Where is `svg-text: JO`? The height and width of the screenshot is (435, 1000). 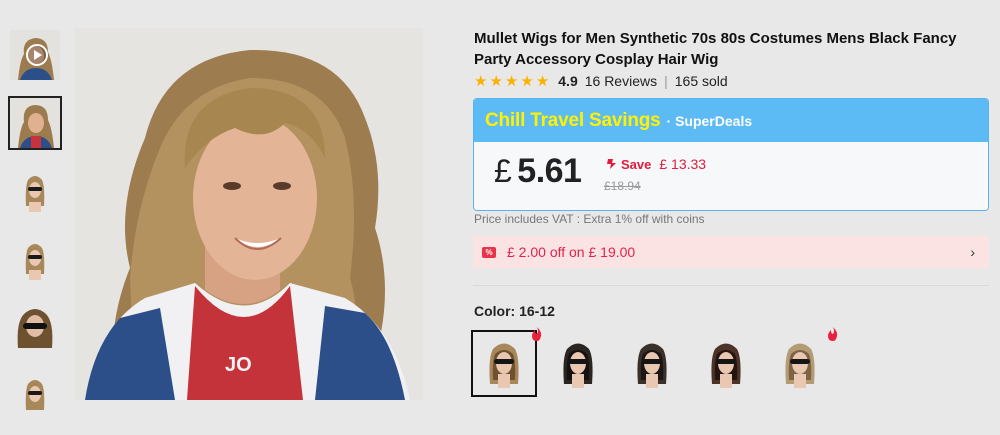 svg-text: JO is located at coordinates (238, 365).